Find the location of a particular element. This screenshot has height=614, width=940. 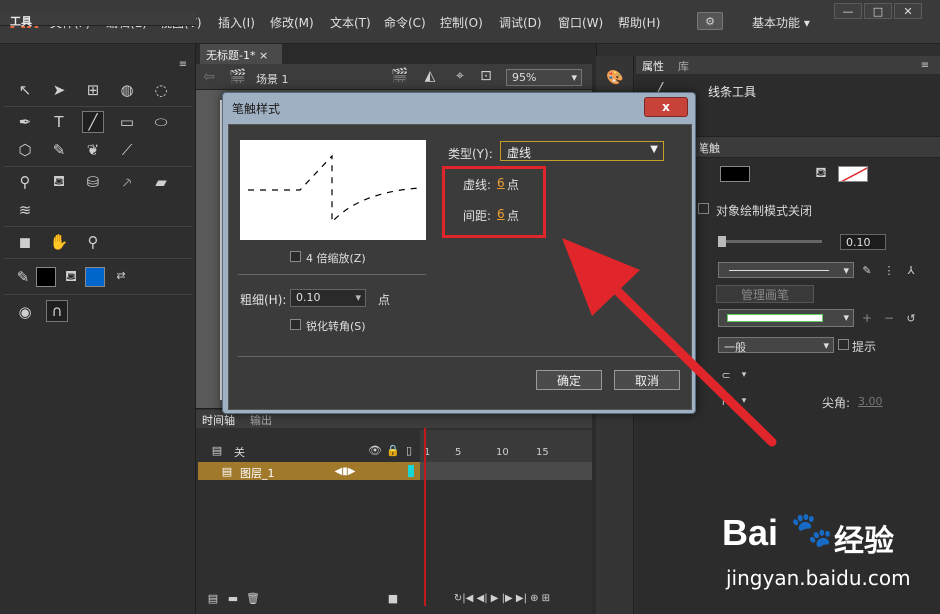

layer-name: 图层_1 is located at coordinates (257, 473).